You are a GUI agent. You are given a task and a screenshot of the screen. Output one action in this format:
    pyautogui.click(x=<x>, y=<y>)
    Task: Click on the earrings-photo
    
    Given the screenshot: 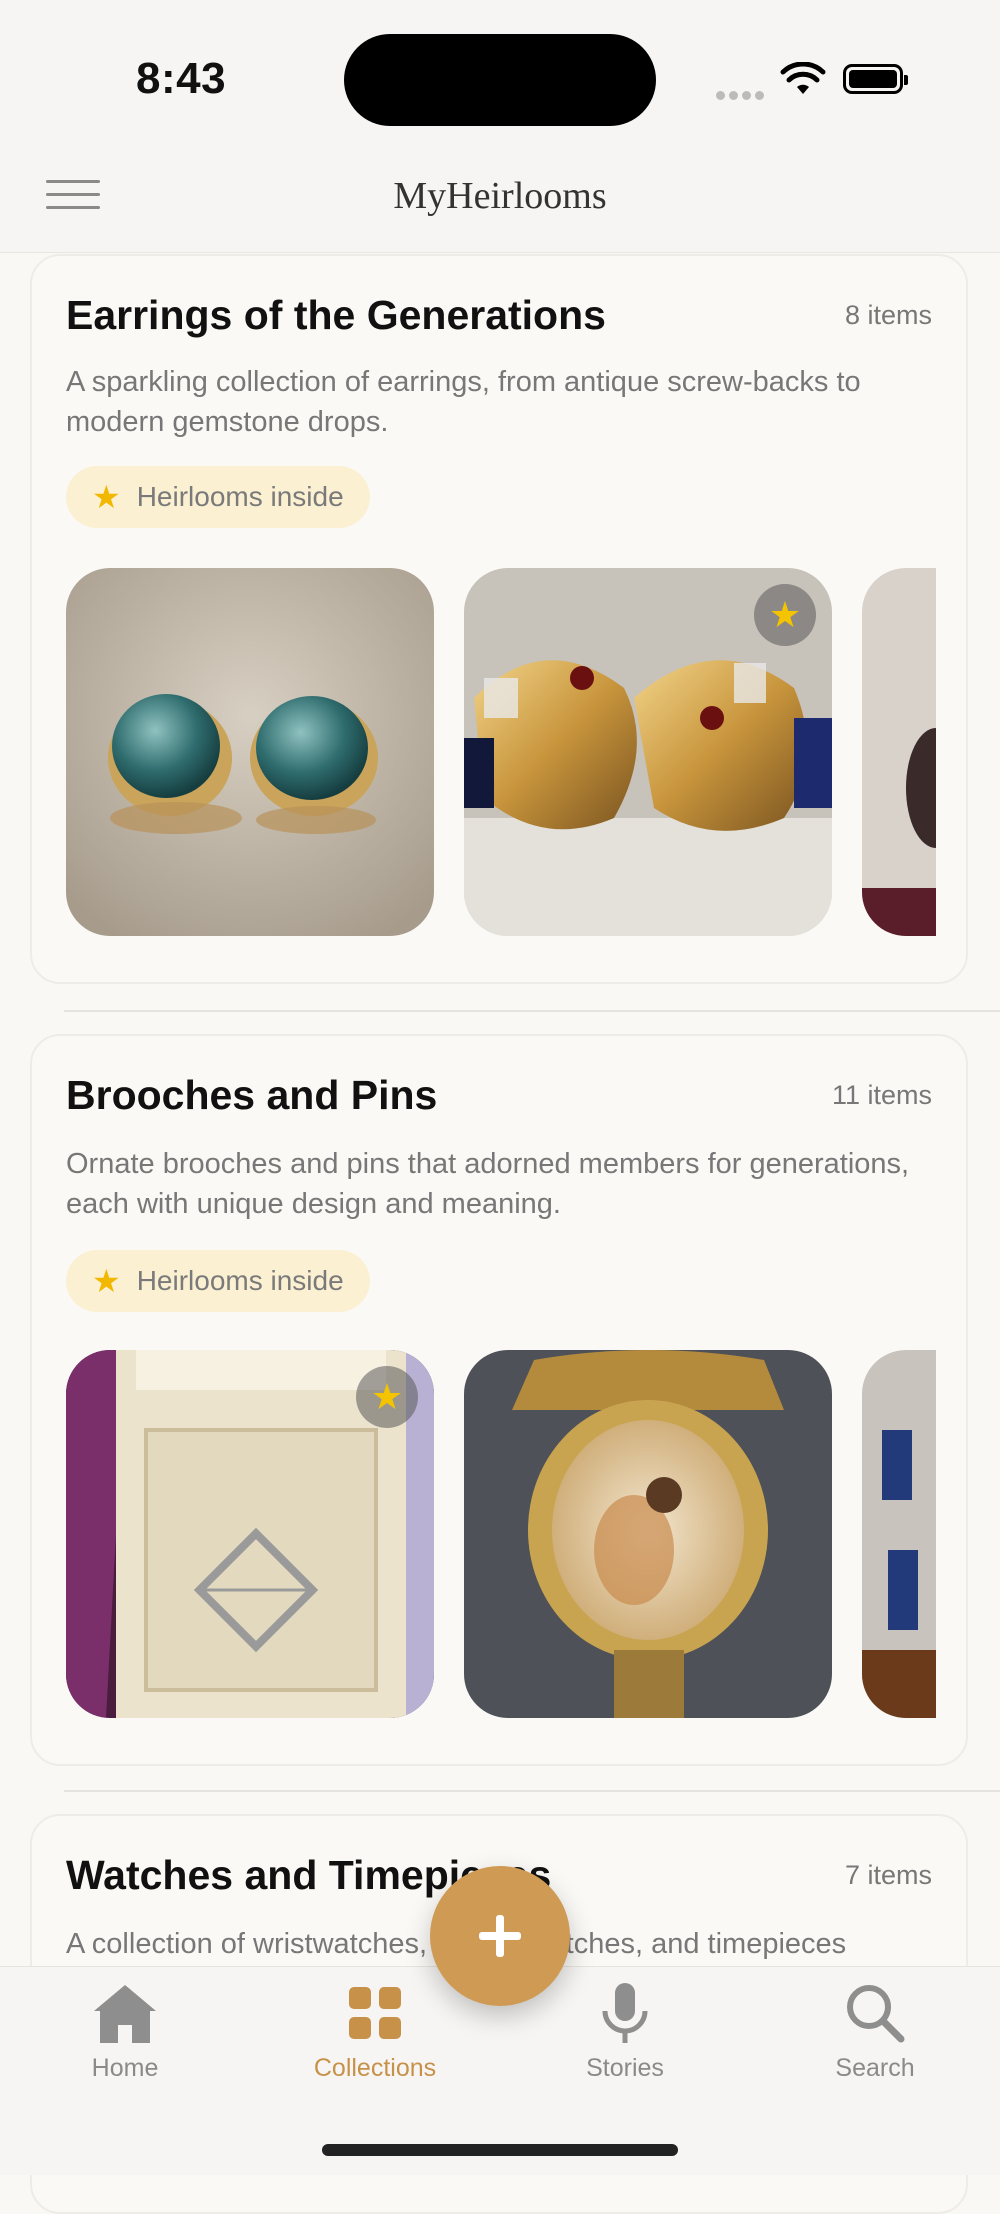 What is the action you would take?
    pyautogui.click(x=250, y=752)
    